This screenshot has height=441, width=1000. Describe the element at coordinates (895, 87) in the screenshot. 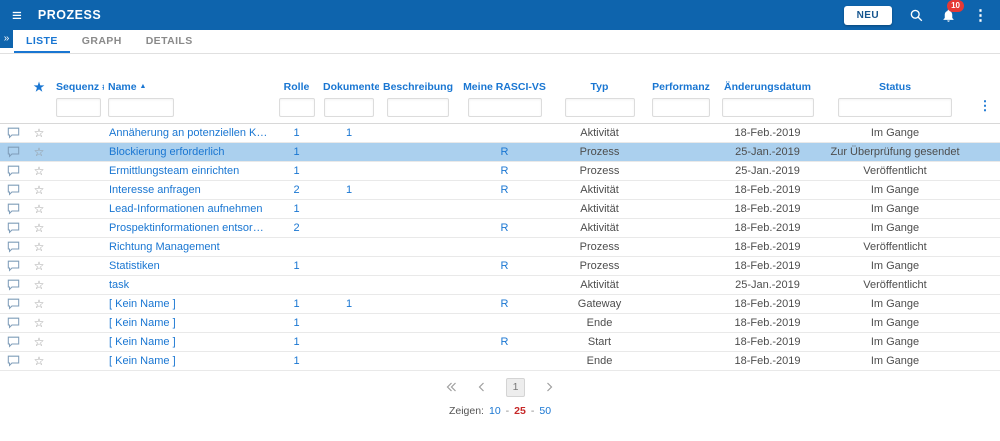

I see `column-header-status: Status` at that location.